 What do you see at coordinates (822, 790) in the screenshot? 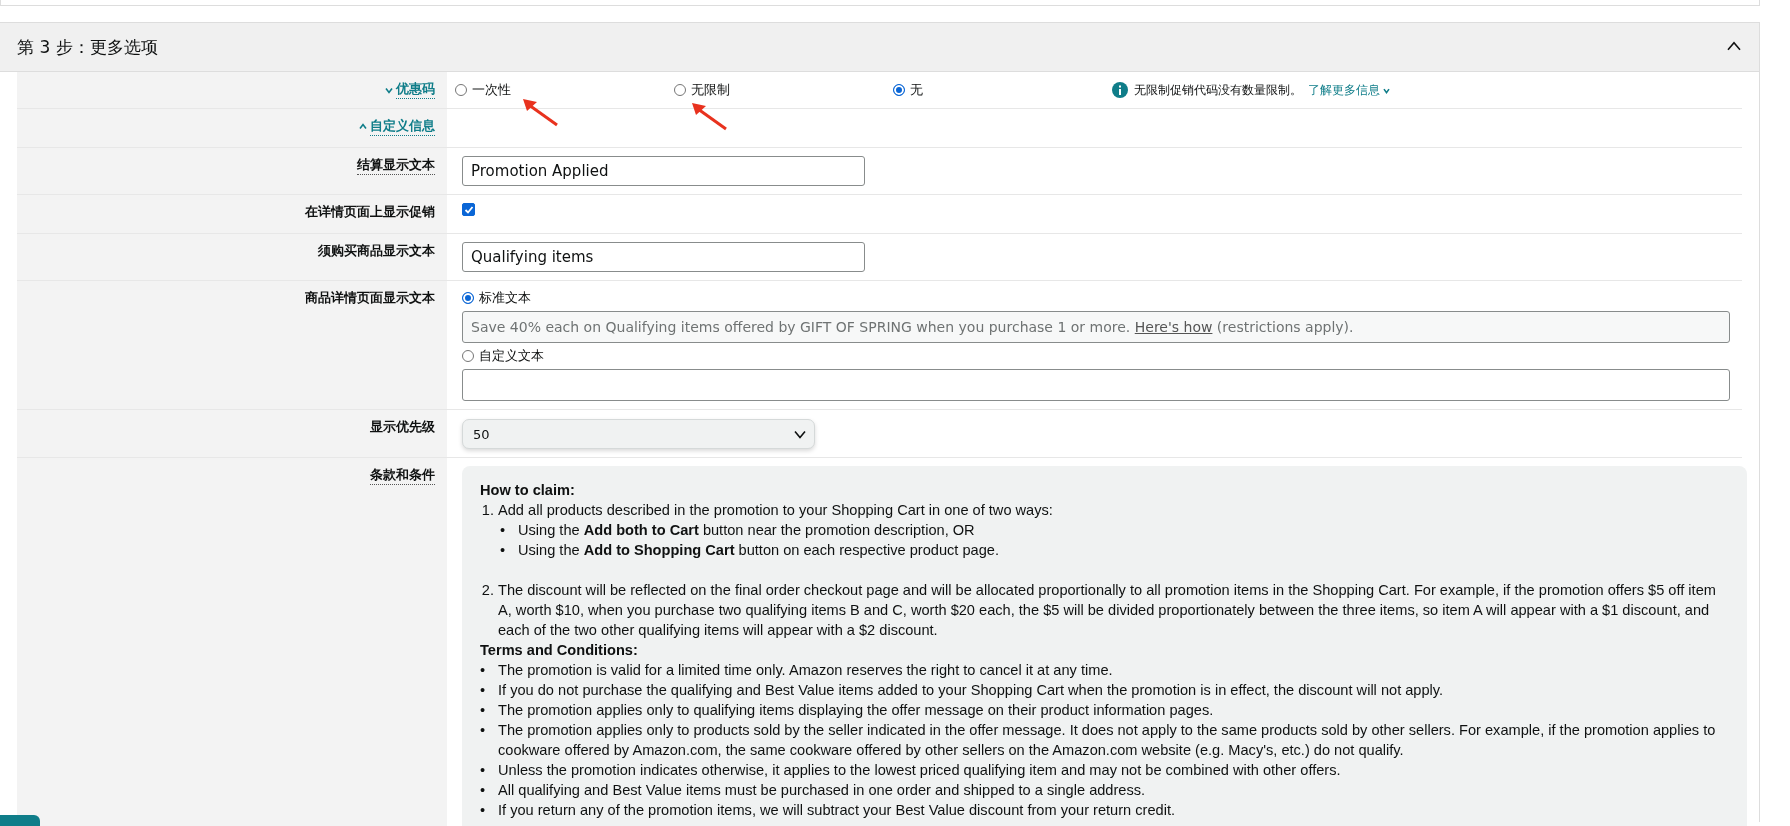
I see `list-item-text: All qualifying and Best Value items must be purchased in one order and shipped to a single address.` at bounding box center [822, 790].